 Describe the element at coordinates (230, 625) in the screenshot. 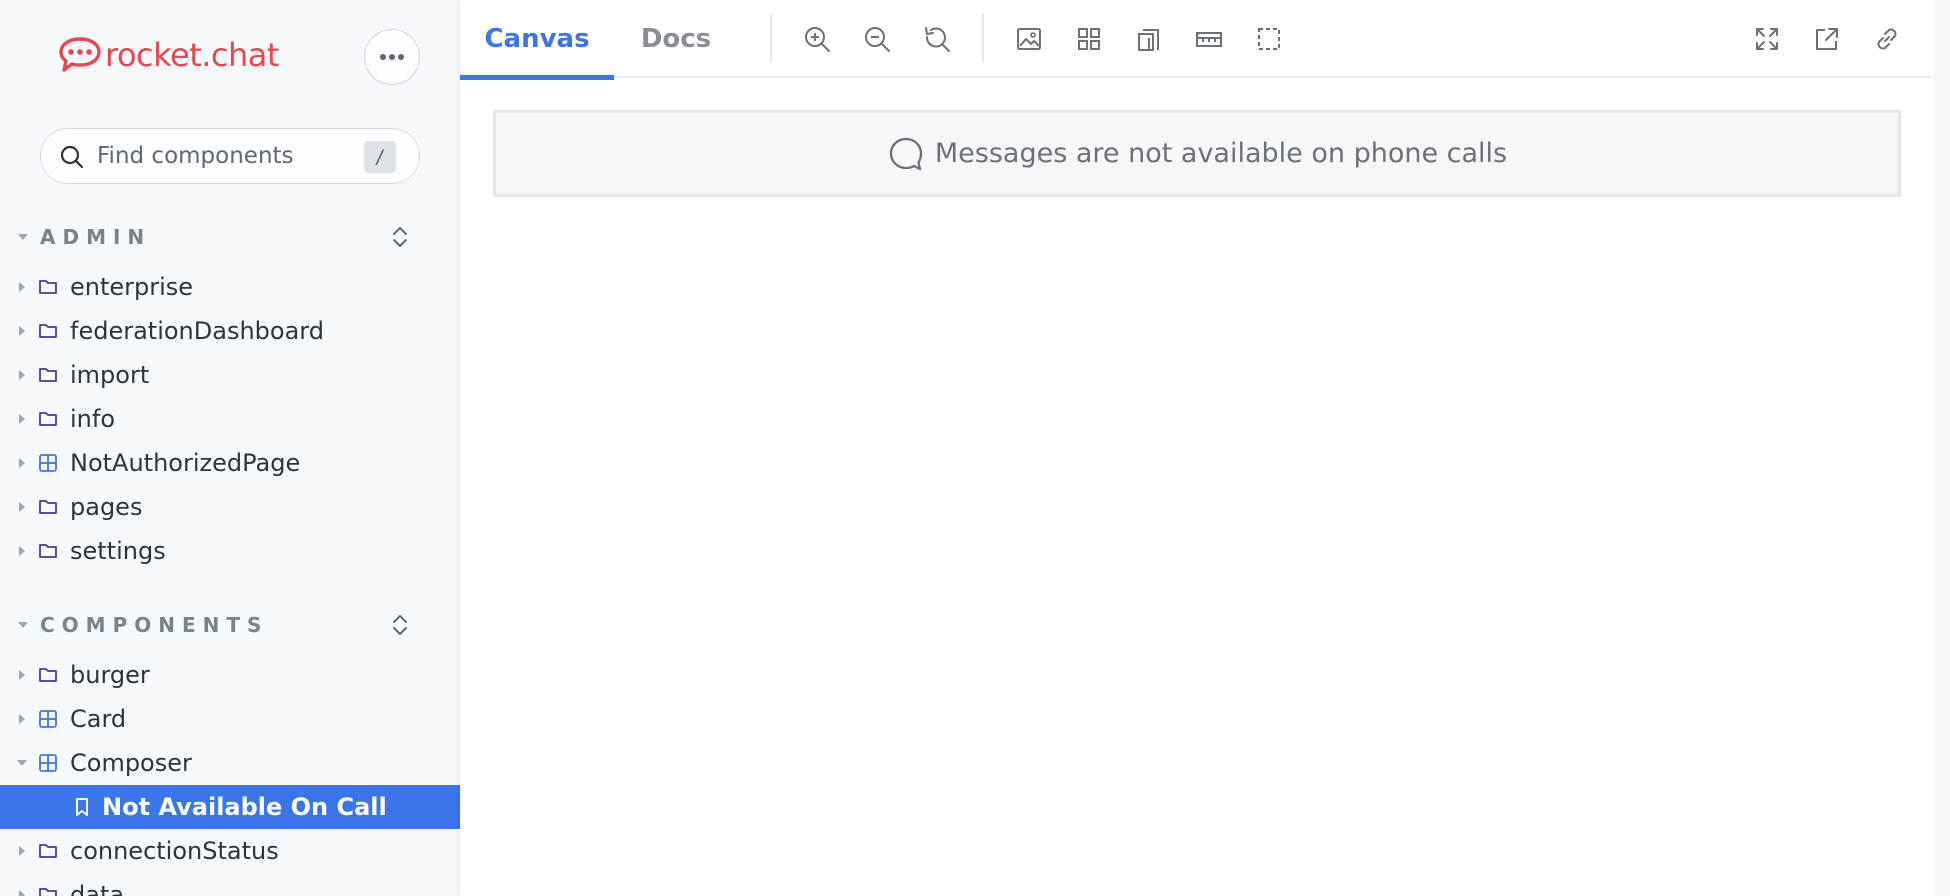

I see `section-header-components: COMPONENTS` at that location.